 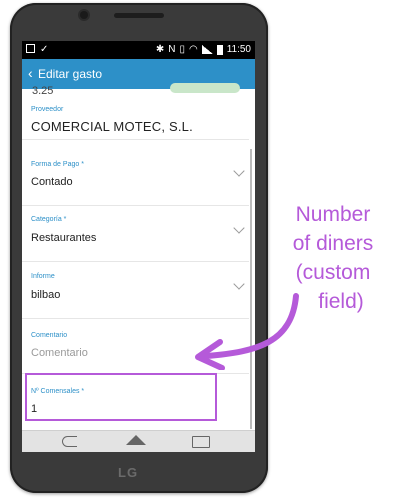 What do you see at coordinates (333, 243) in the screenshot?
I see `annotation-line: of diners` at bounding box center [333, 243].